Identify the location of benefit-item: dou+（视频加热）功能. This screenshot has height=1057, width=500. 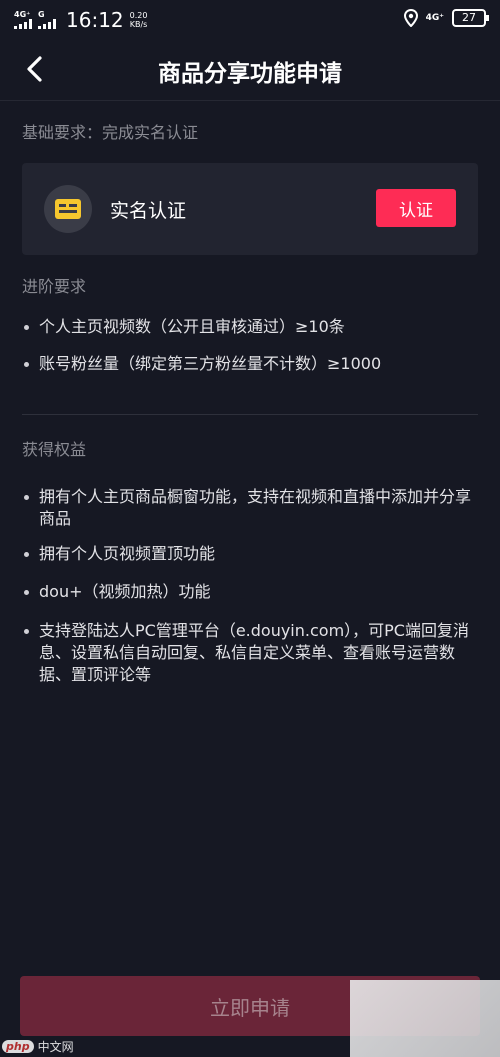
(252, 592).